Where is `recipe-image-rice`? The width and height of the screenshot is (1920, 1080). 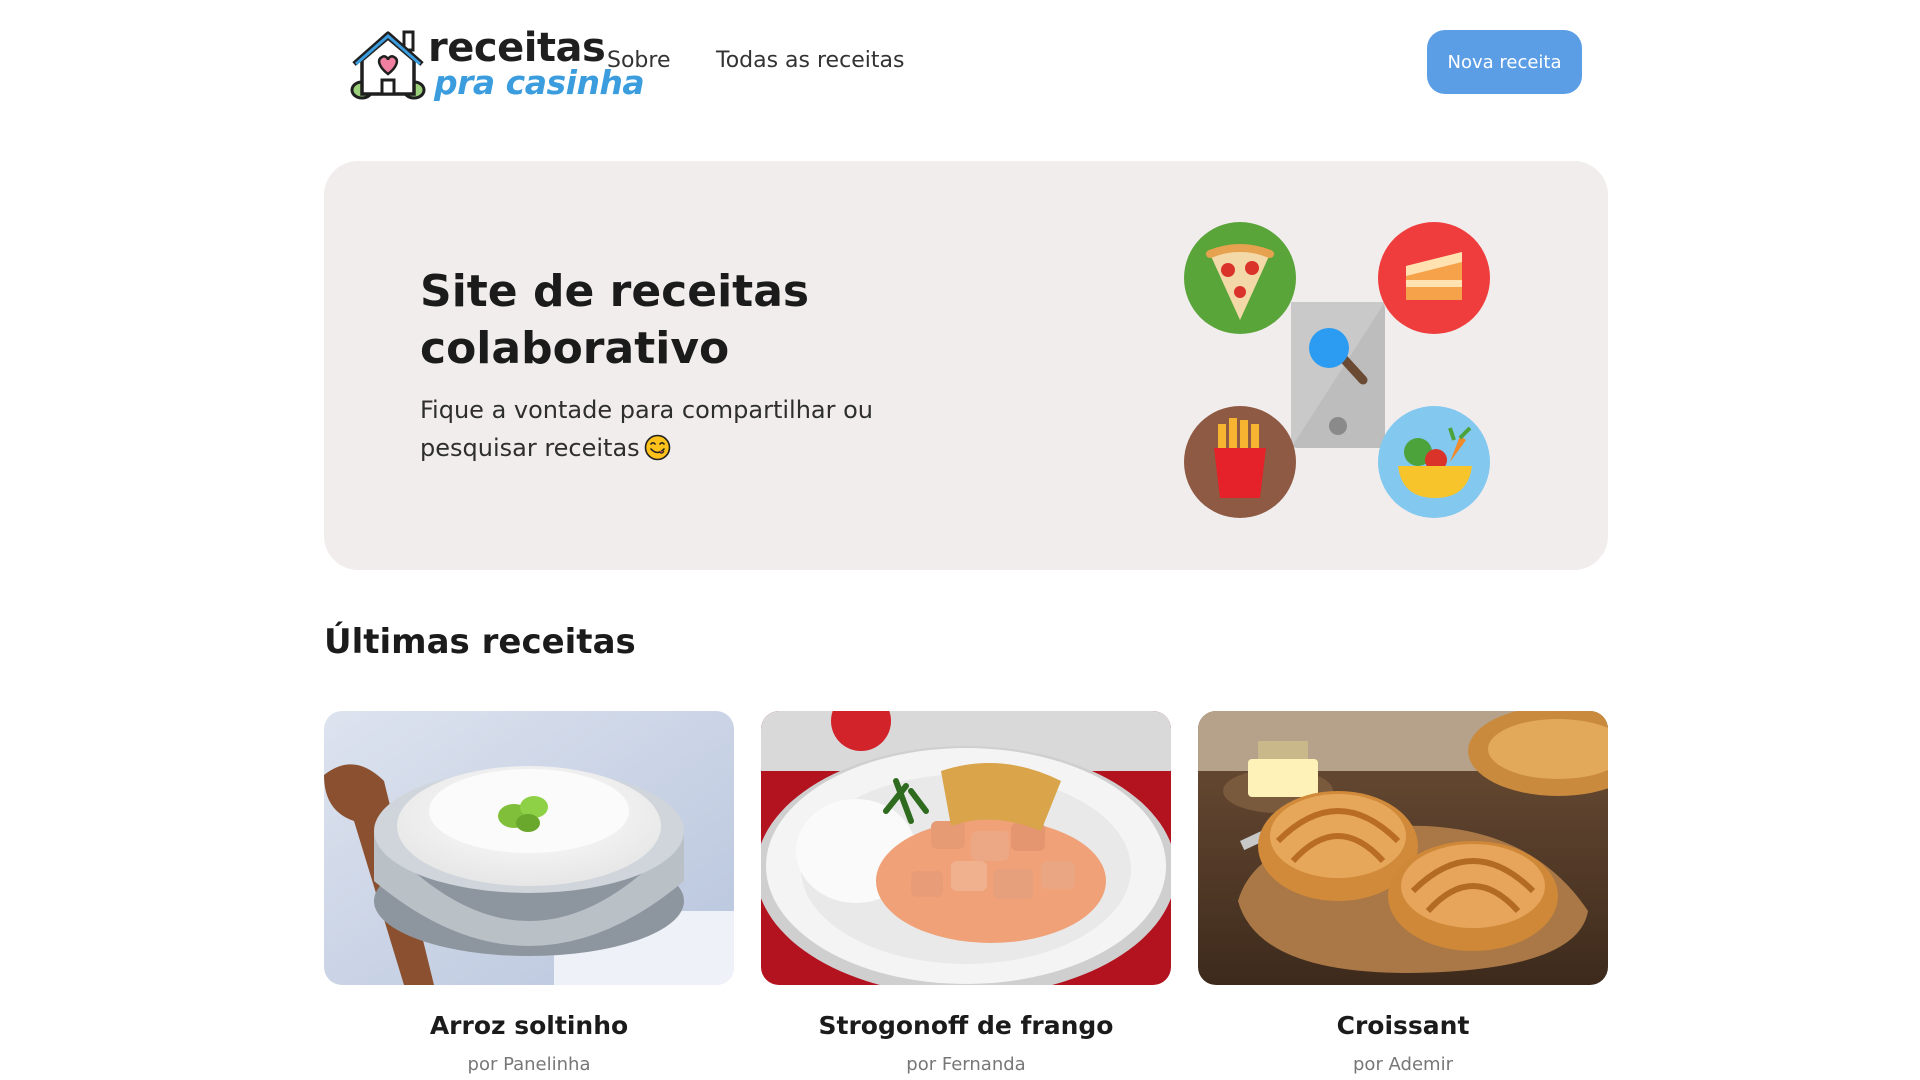
recipe-image-rice is located at coordinates (529, 848).